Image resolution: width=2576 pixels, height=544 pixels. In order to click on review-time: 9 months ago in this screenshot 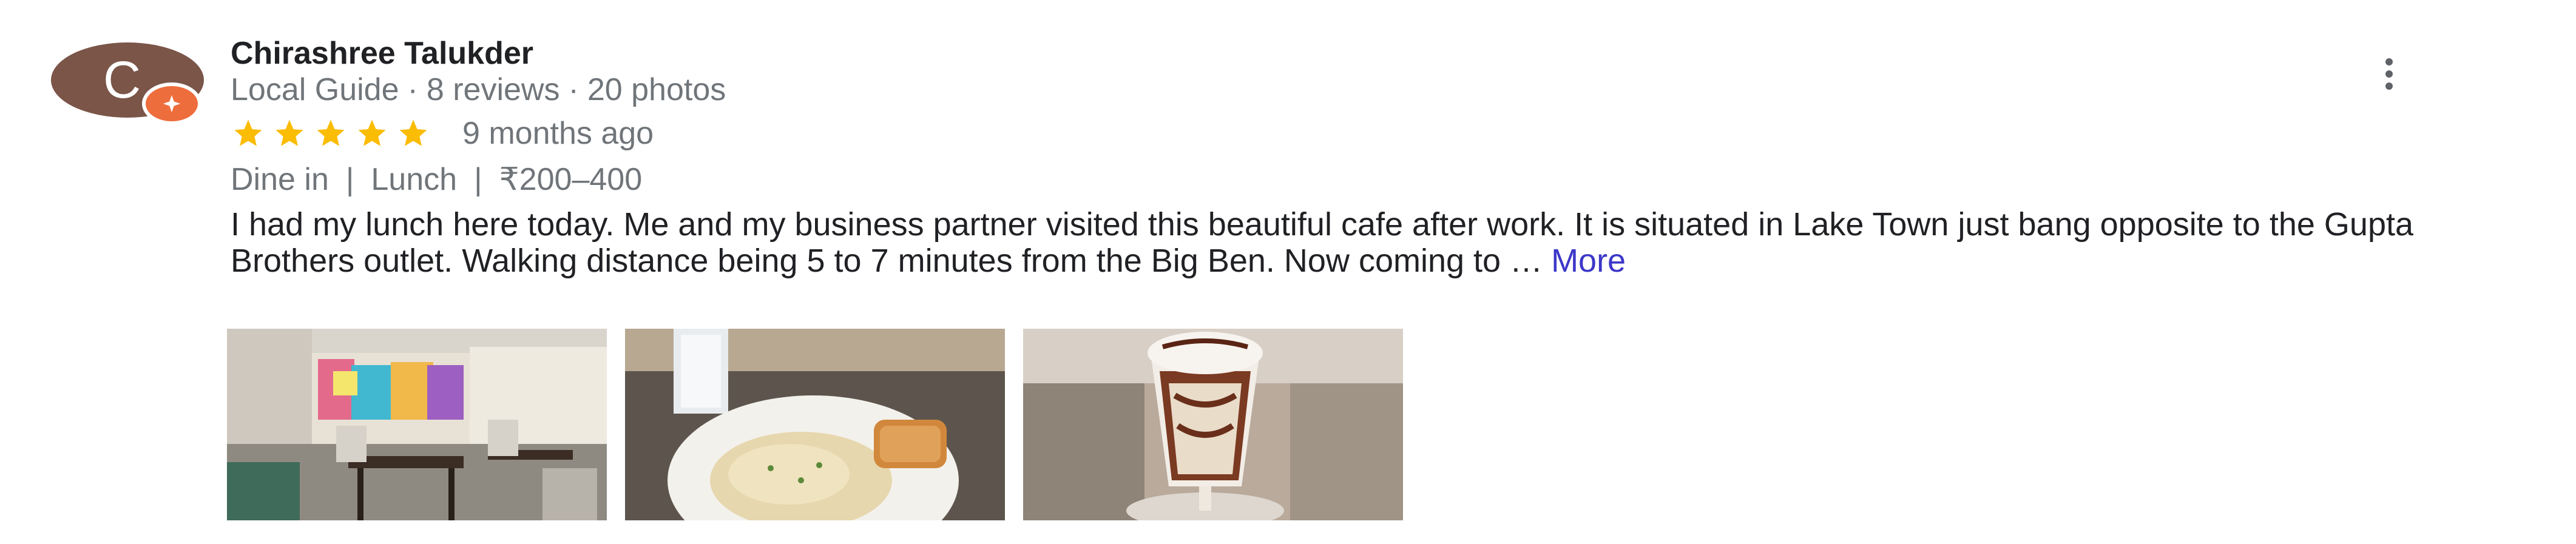, I will do `click(558, 133)`.